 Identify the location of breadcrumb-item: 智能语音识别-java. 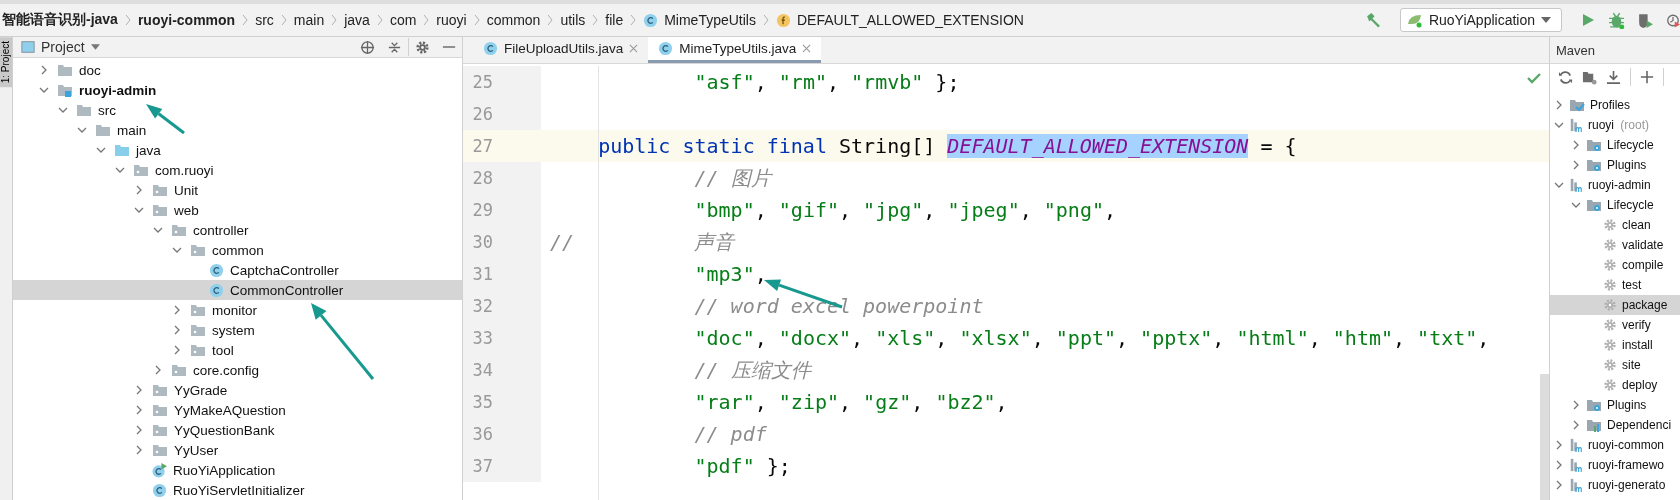
(60, 20).